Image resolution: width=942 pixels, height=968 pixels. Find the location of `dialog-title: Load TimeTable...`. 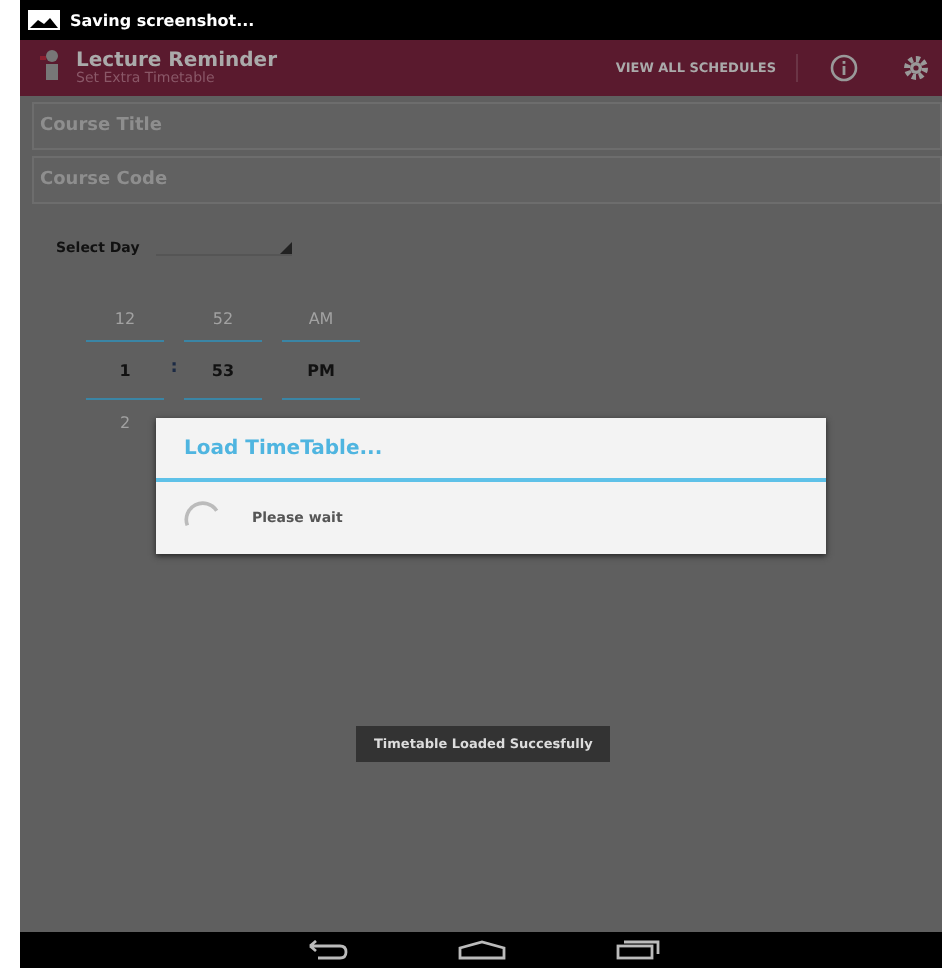

dialog-title: Load TimeTable... is located at coordinates (491, 450).